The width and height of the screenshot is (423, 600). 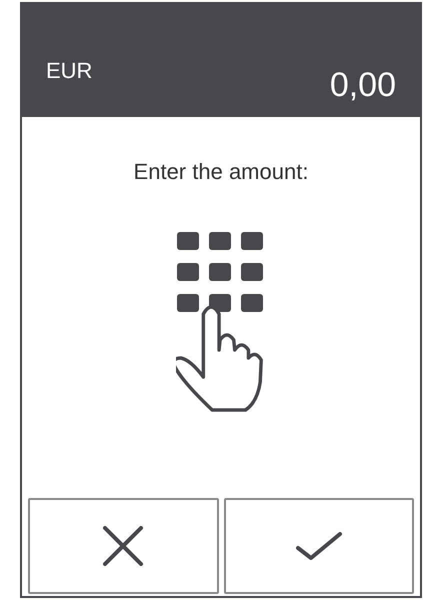 What do you see at coordinates (363, 85) in the screenshot?
I see `amount-display: 0,00` at bounding box center [363, 85].